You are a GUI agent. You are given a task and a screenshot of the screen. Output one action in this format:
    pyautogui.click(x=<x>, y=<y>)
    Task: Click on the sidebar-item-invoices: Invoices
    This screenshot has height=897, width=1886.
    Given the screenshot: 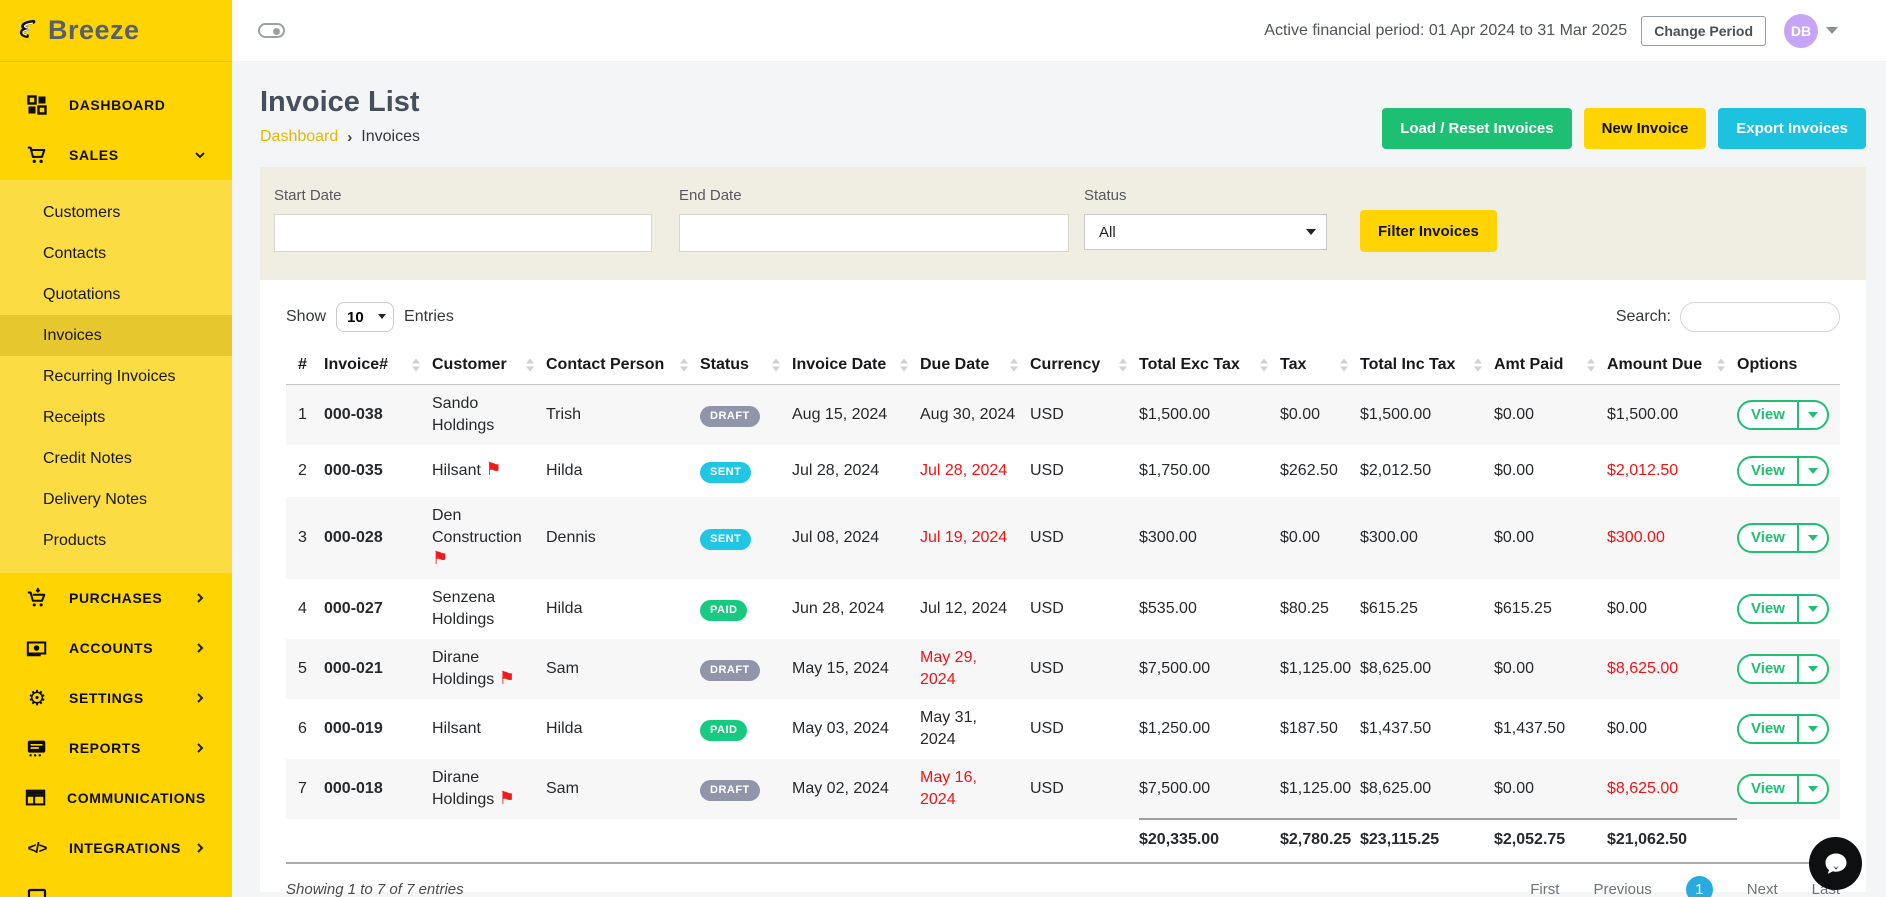 What is the action you would take?
    pyautogui.click(x=116, y=335)
    